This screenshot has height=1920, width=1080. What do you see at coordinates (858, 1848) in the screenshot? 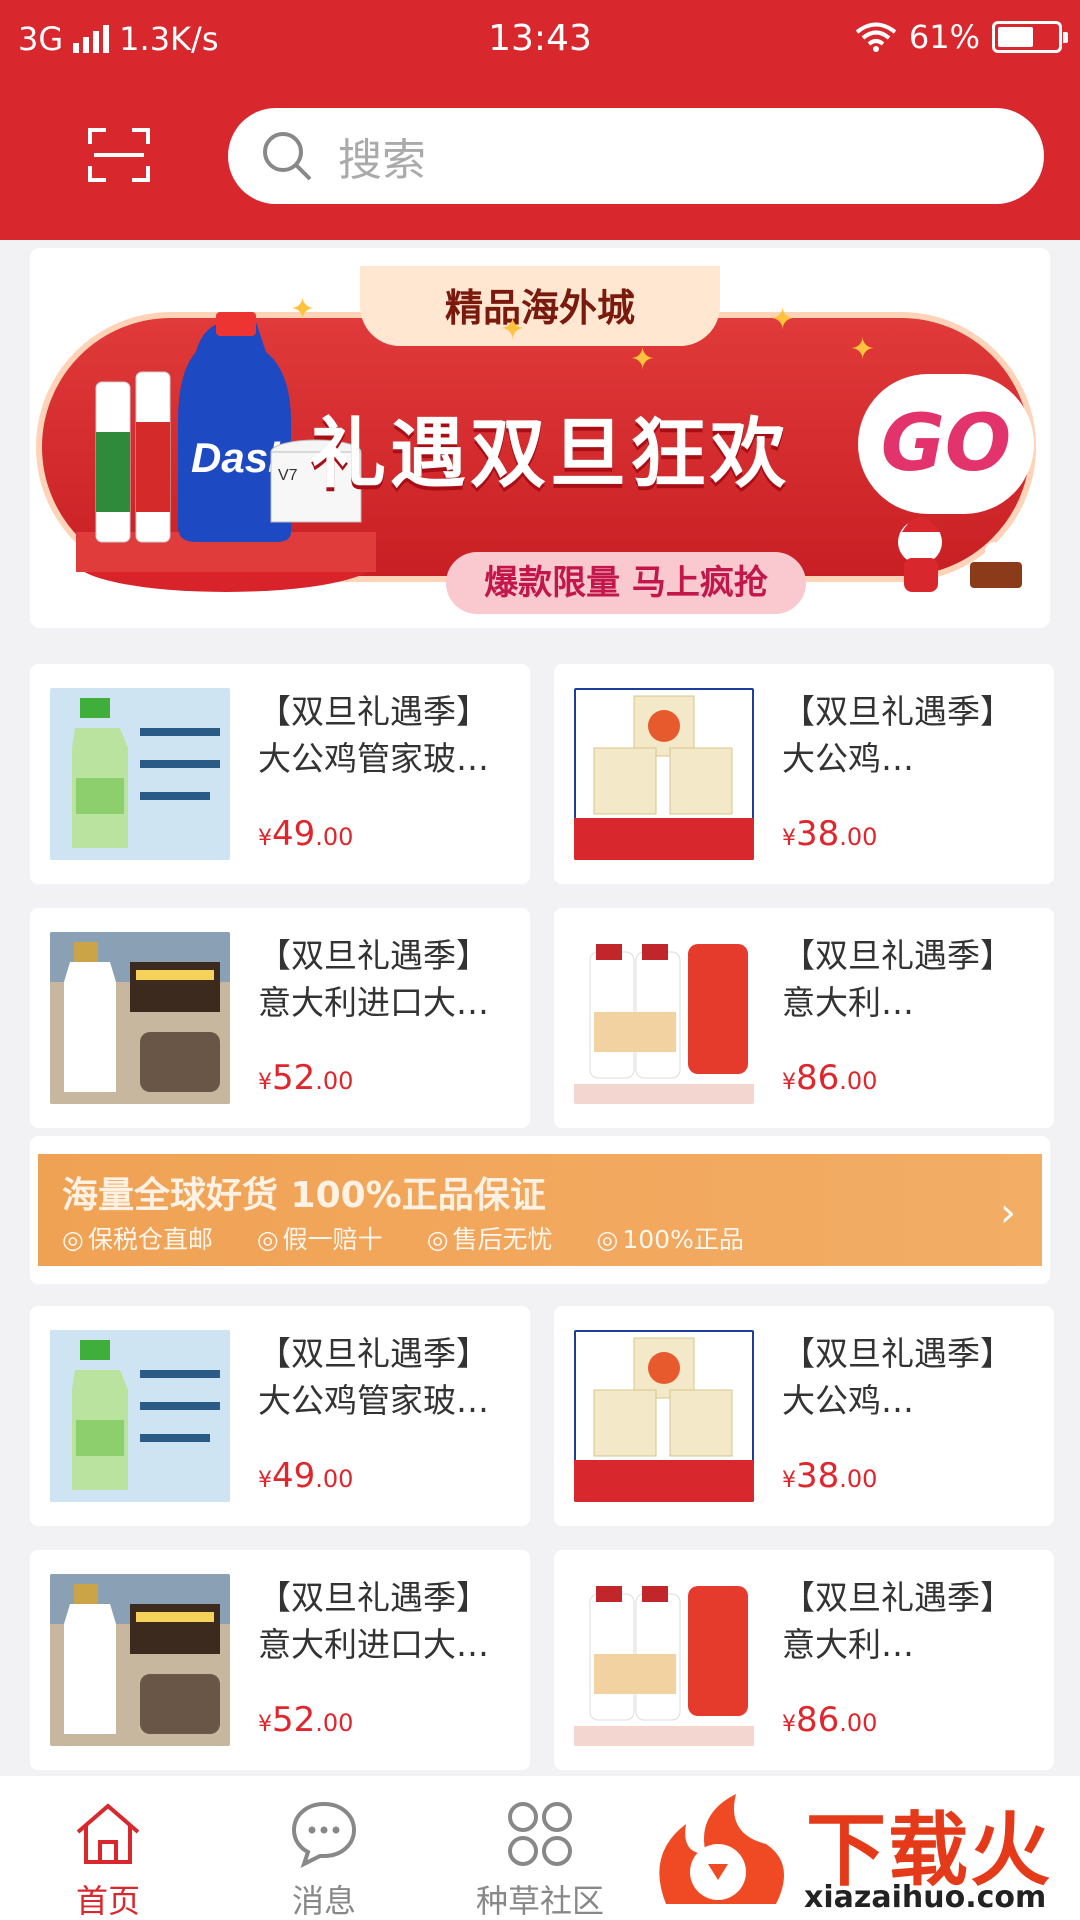
I see `watermark: 下载火 xiazaihuo.com` at bounding box center [858, 1848].